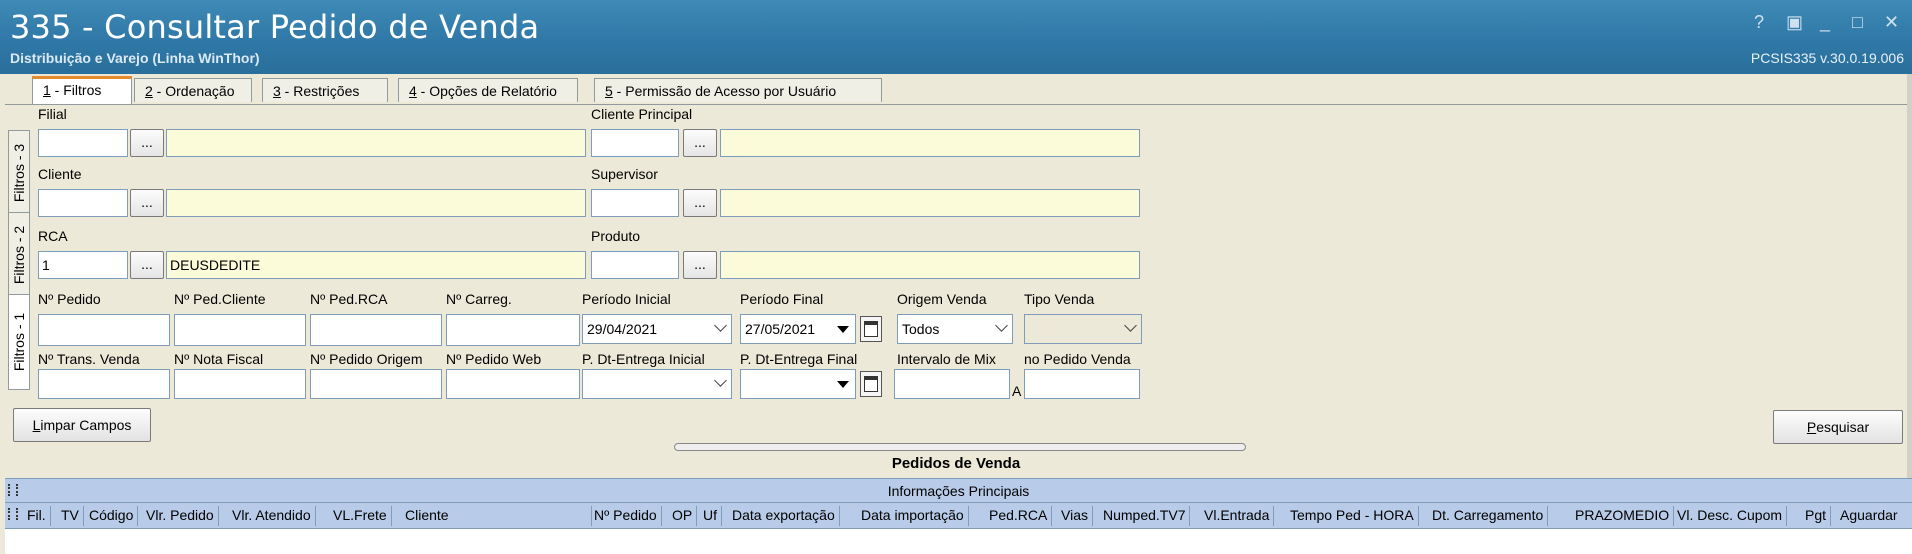 The width and height of the screenshot is (1912, 554). Describe the element at coordinates (1871, 516) in the screenshot. I see `col-header-aguardar: Aguardar` at that location.